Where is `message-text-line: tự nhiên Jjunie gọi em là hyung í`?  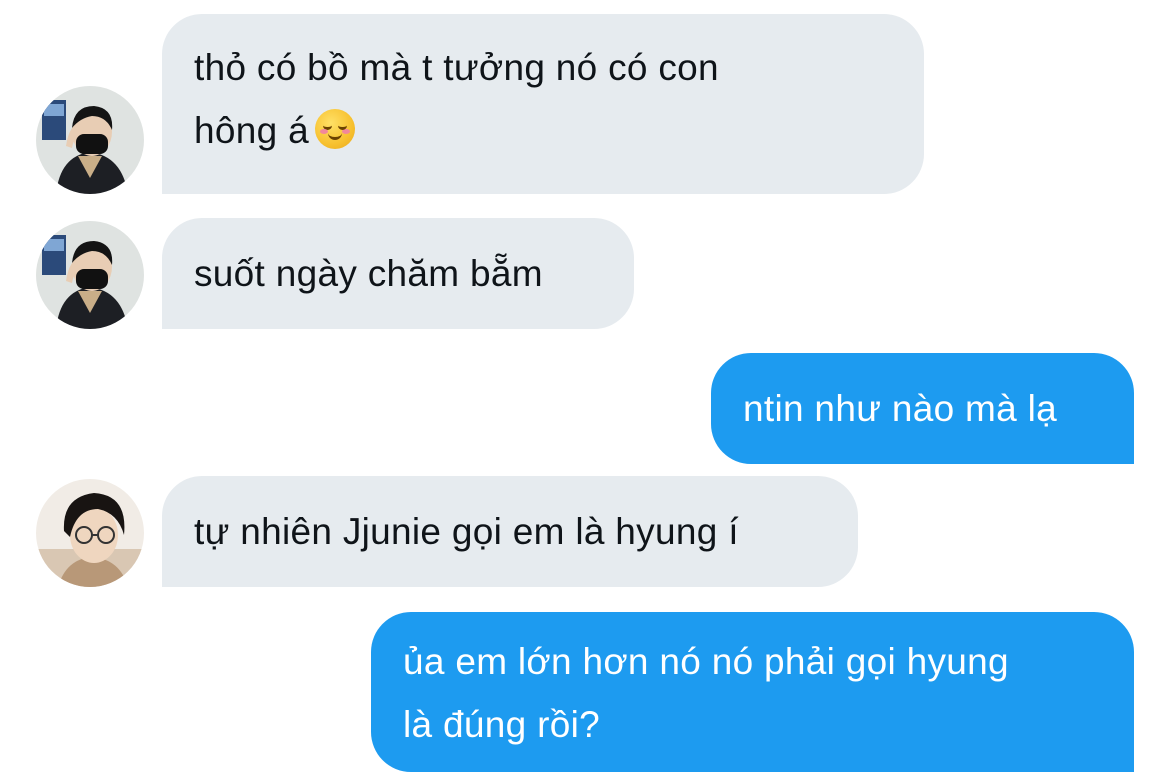
message-text-line: tự nhiên Jjunie gọi em là hyung í is located at coordinates (466, 531).